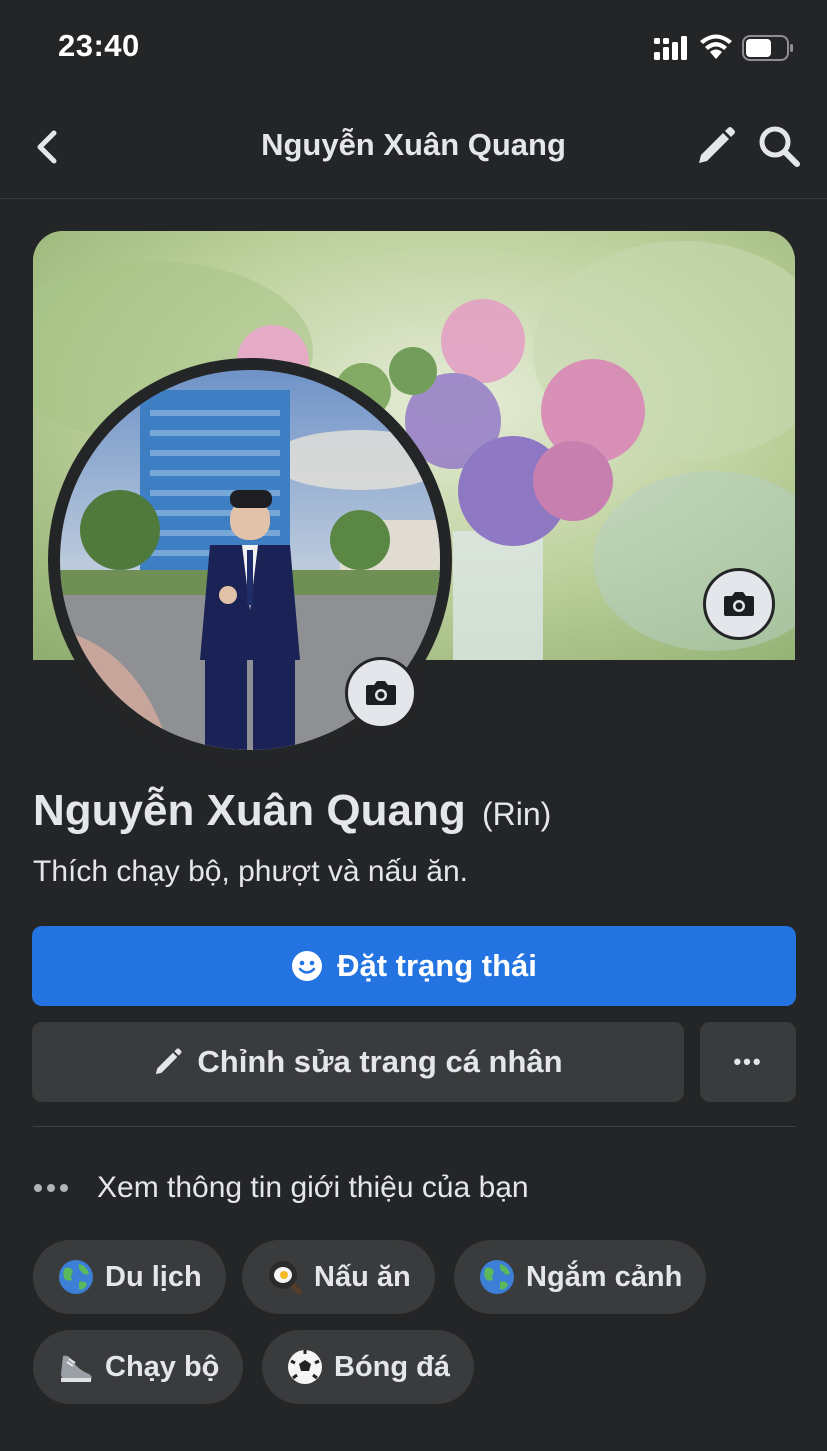 The image size is (827, 1451). What do you see at coordinates (380, 1061) in the screenshot?
I see `edit-profile-label: Chỉnh sửa trang cá nhân` at bounding box center [380, 1061].